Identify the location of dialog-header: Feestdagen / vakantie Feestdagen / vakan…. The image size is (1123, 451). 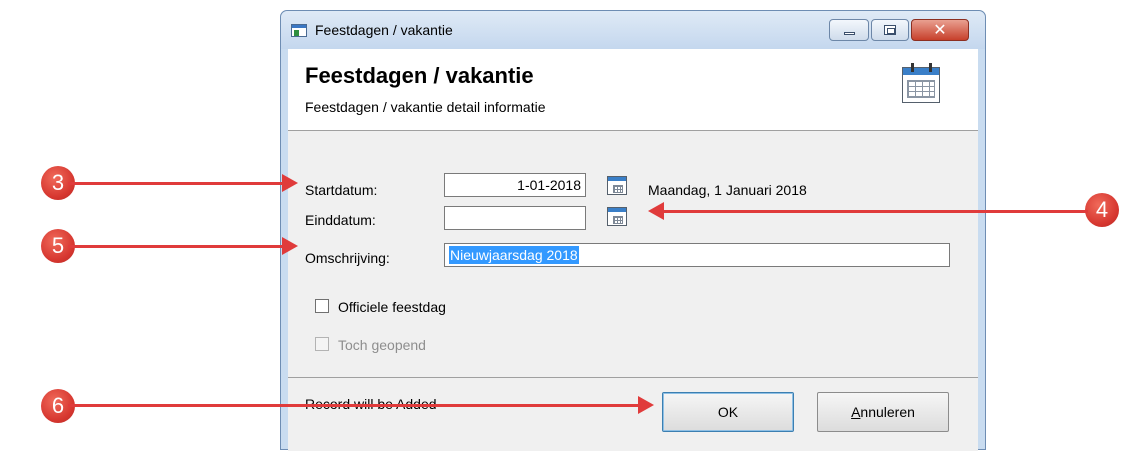
(633, 90).